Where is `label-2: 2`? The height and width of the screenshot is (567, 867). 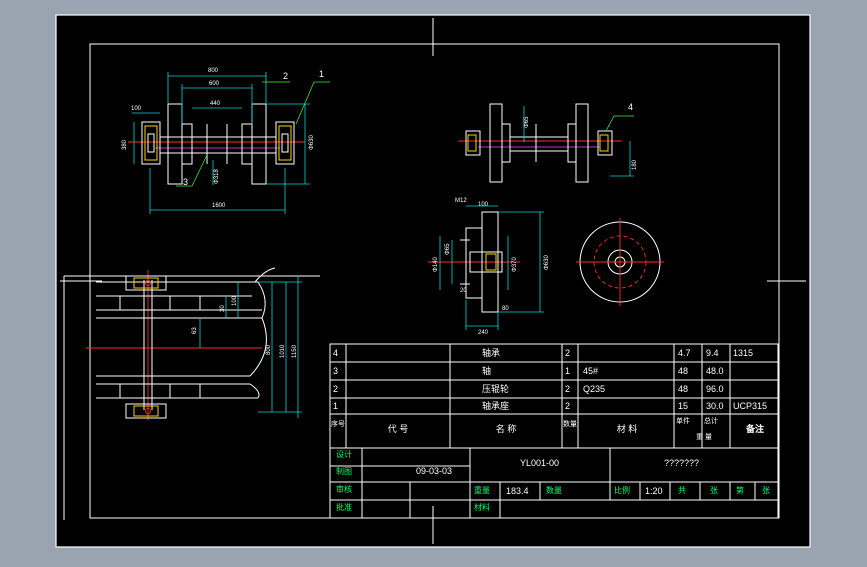
label-2: 2 is located at coordinates (285, 76).